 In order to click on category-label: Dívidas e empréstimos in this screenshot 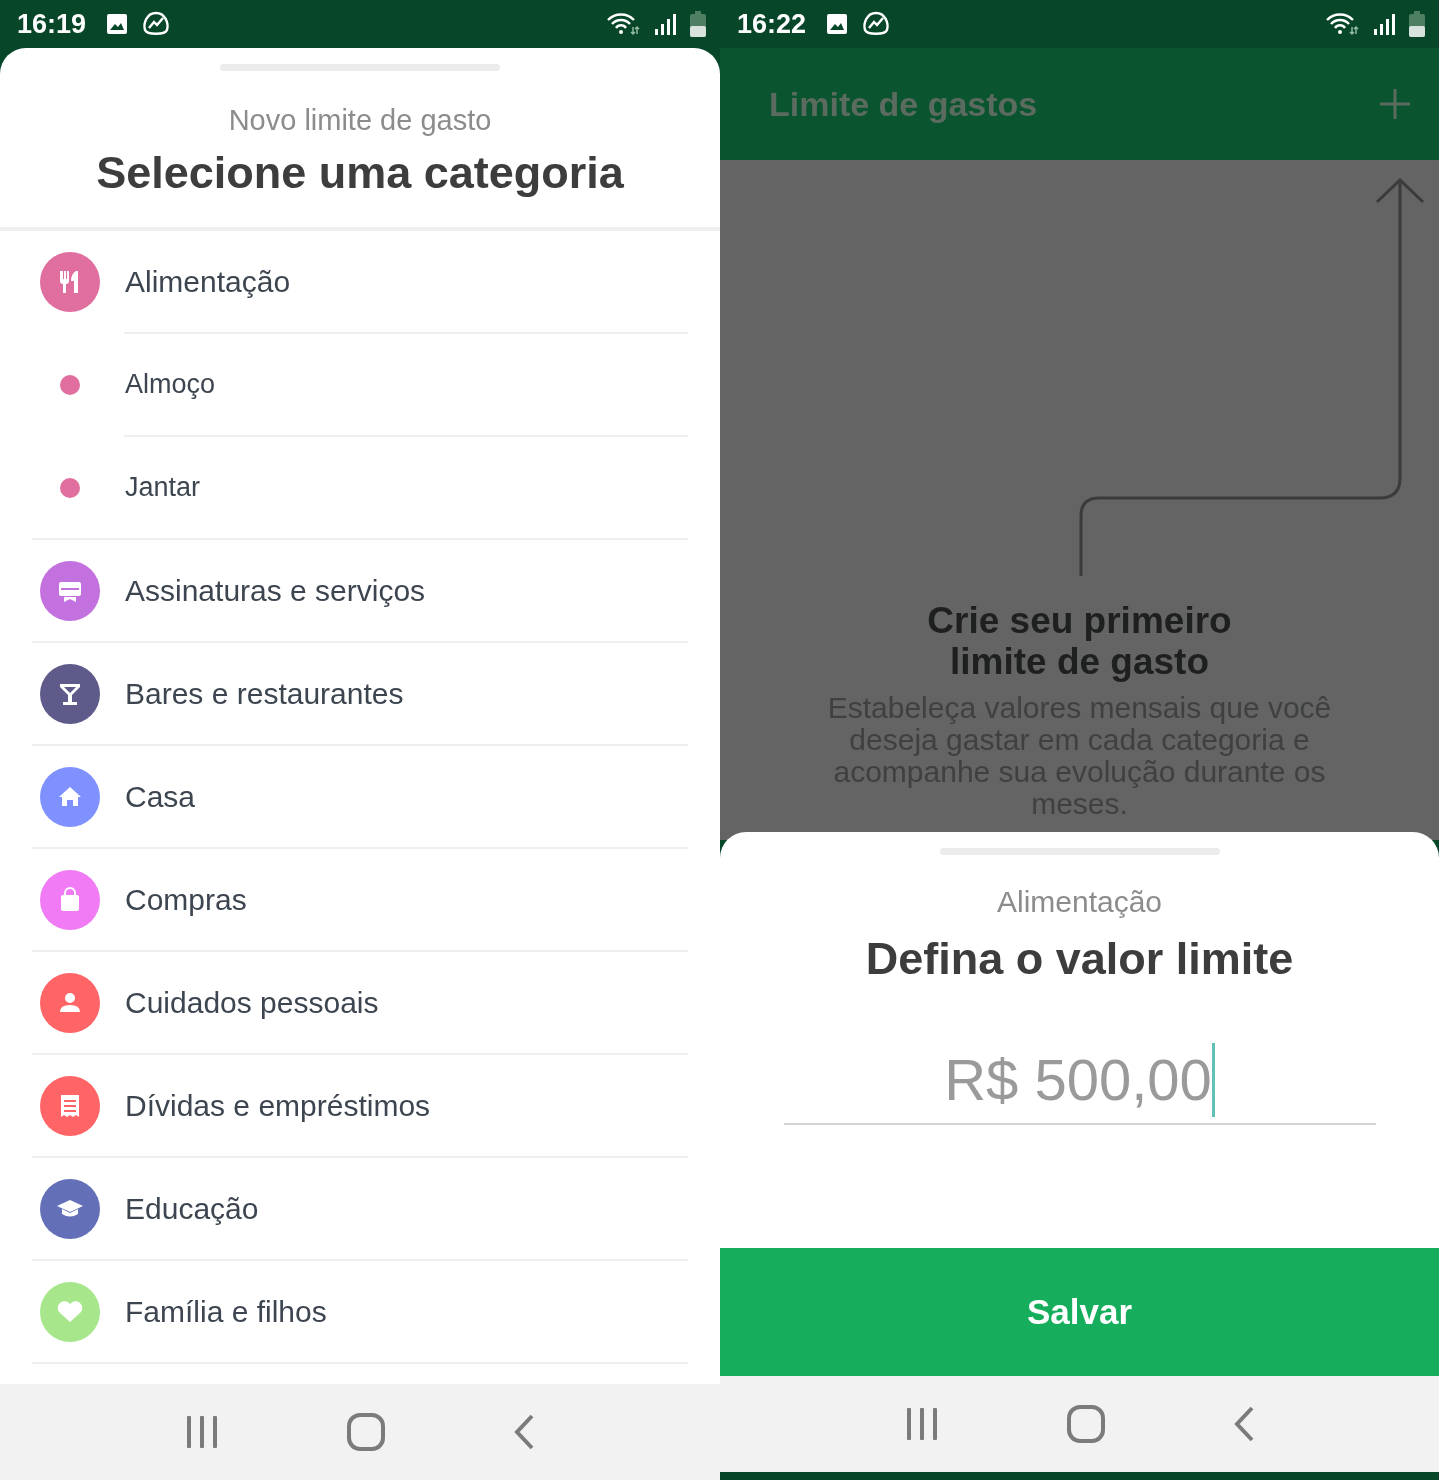, I will do `click(278, 1105)`.